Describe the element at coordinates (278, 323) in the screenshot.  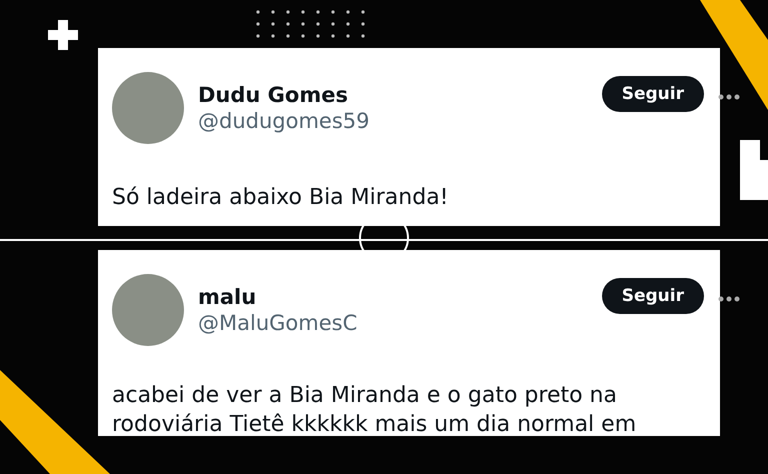
I see `user-handle: @MaluGomesC` at that location.